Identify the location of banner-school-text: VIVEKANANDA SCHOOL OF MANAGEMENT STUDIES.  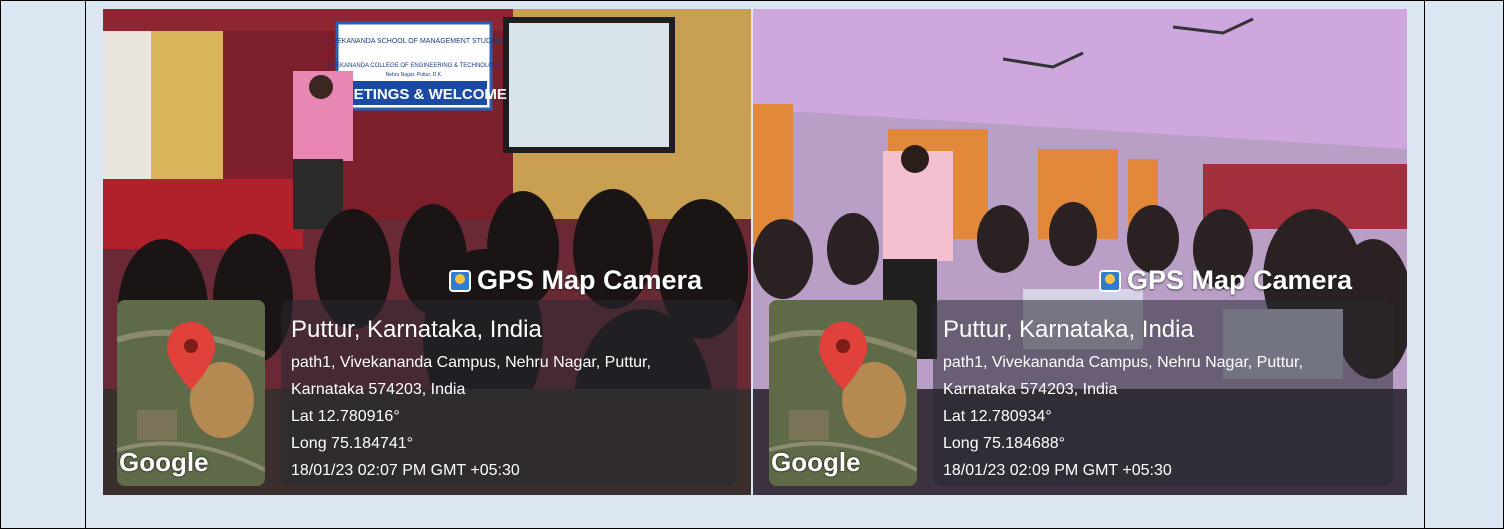
(414, 41).